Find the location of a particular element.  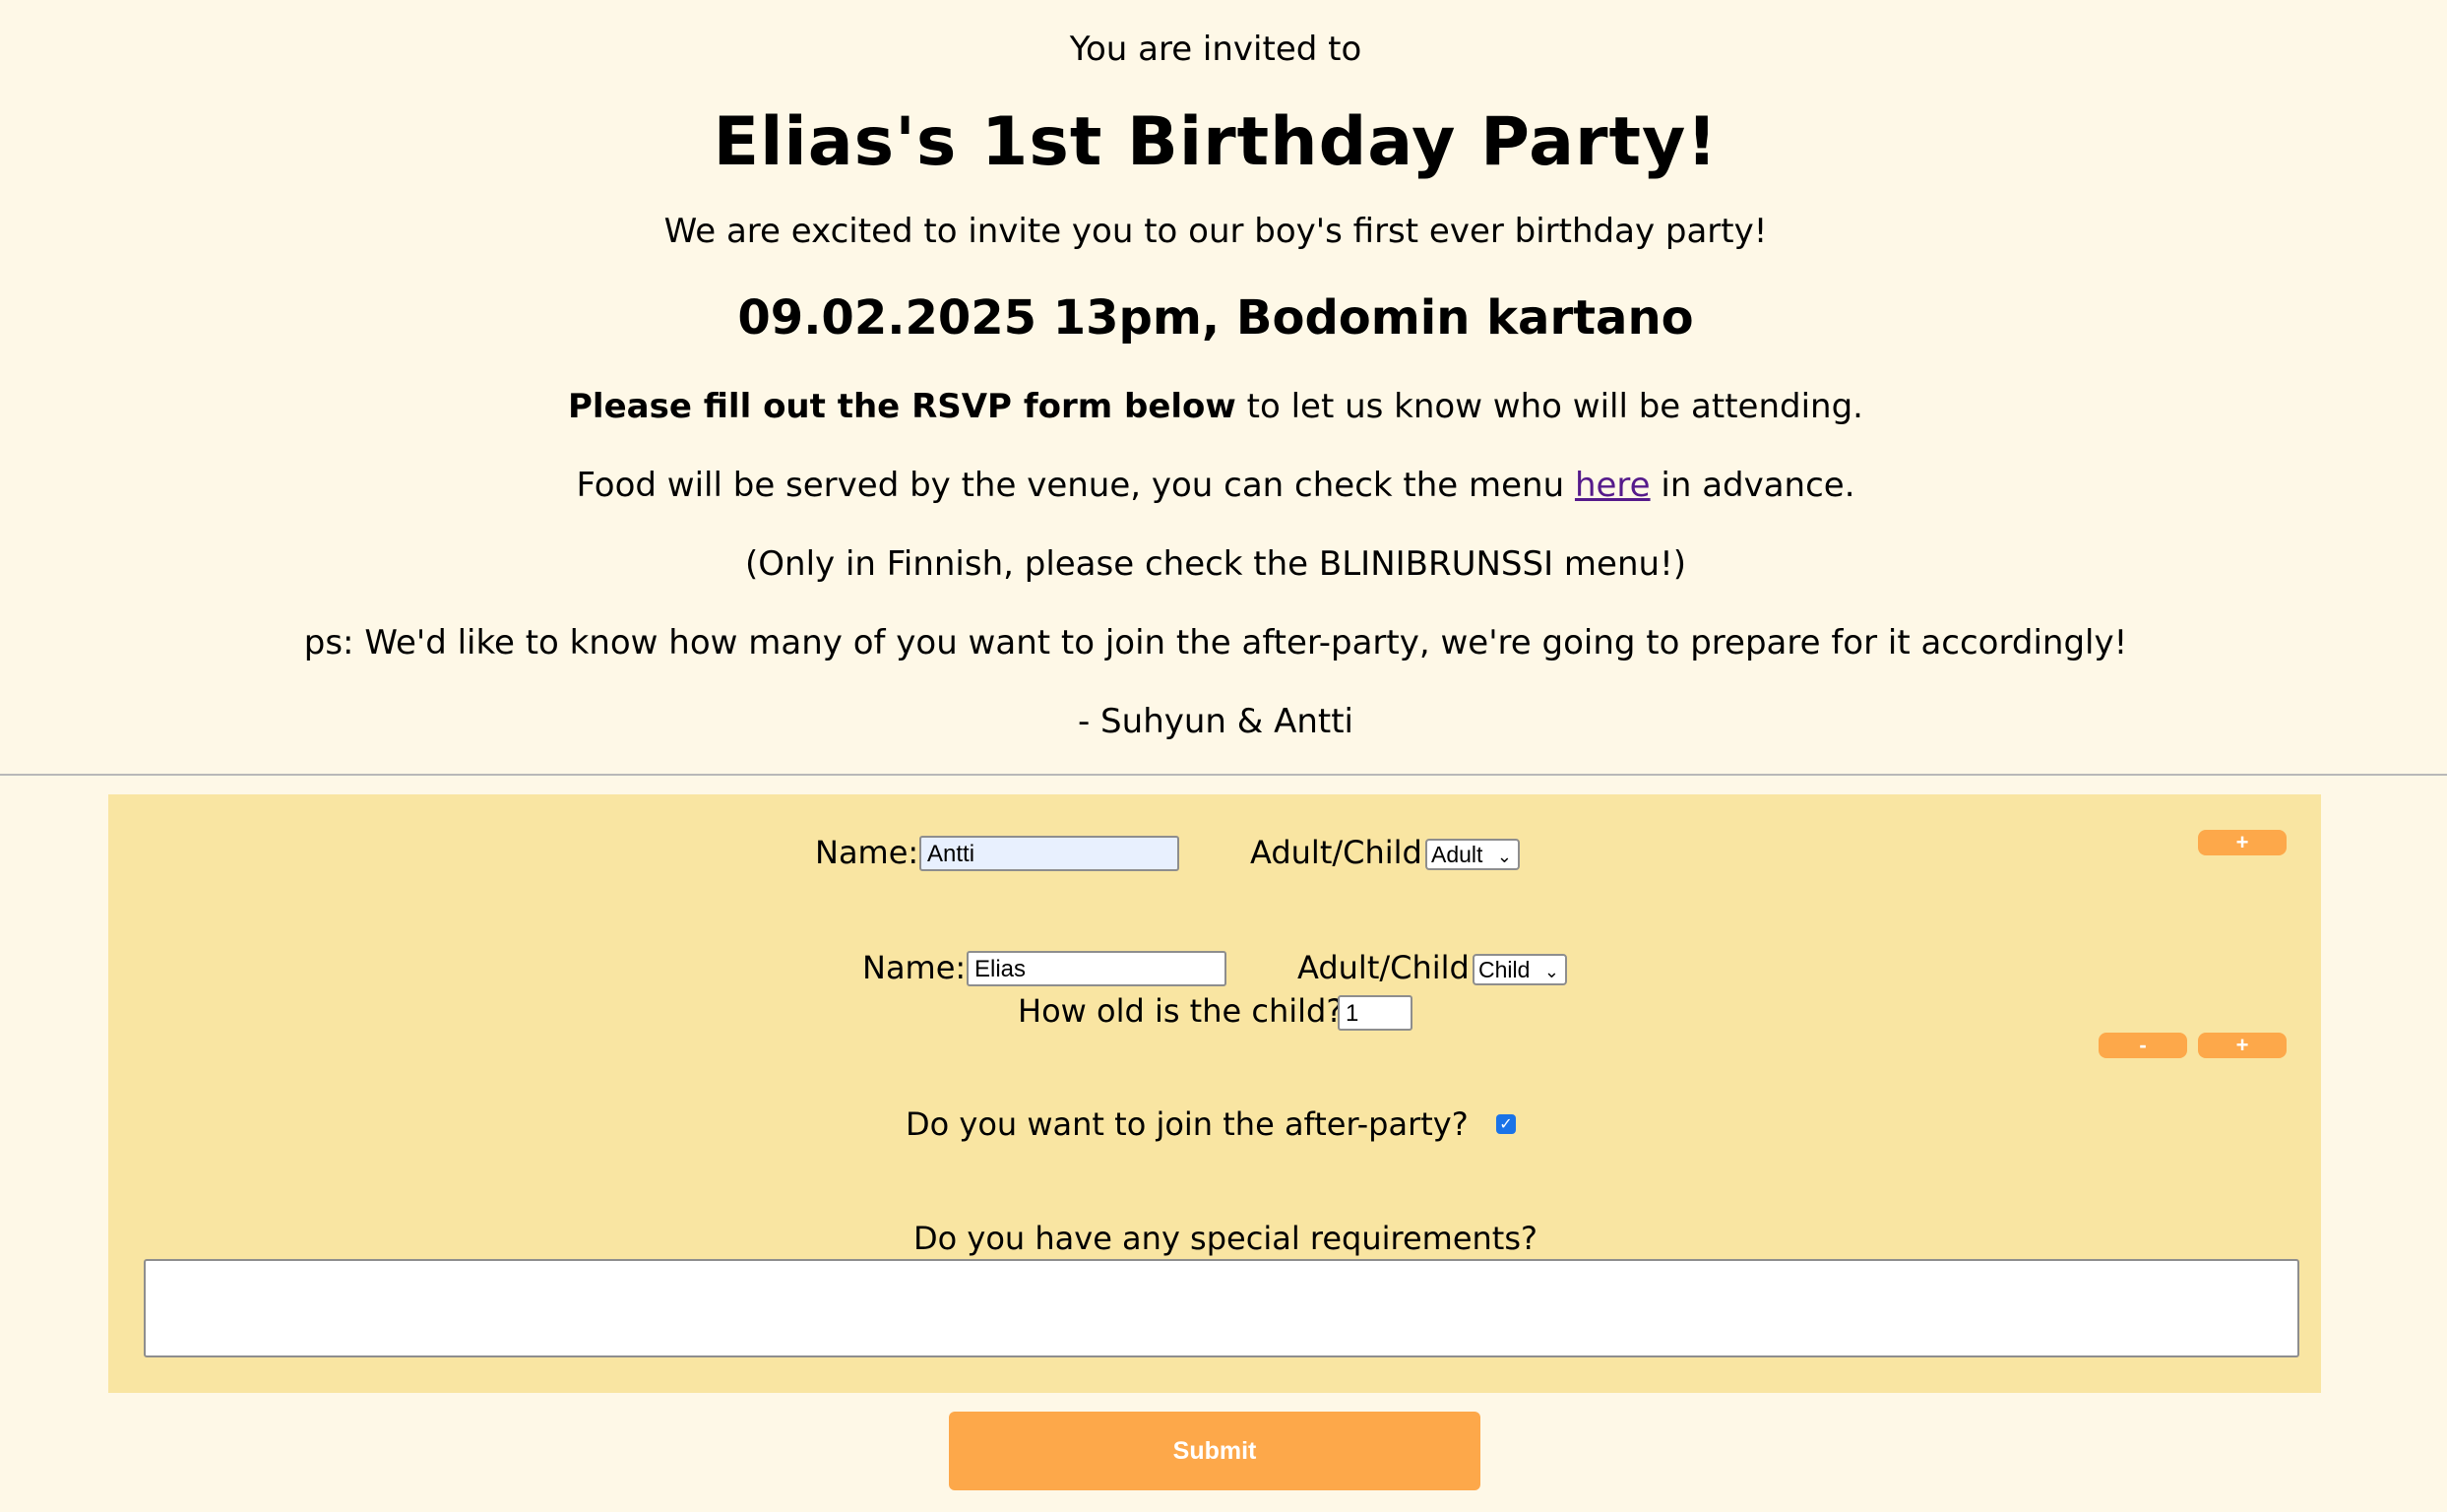

checkmark-icon: ✓ is located at coordinates (1506, 1123).